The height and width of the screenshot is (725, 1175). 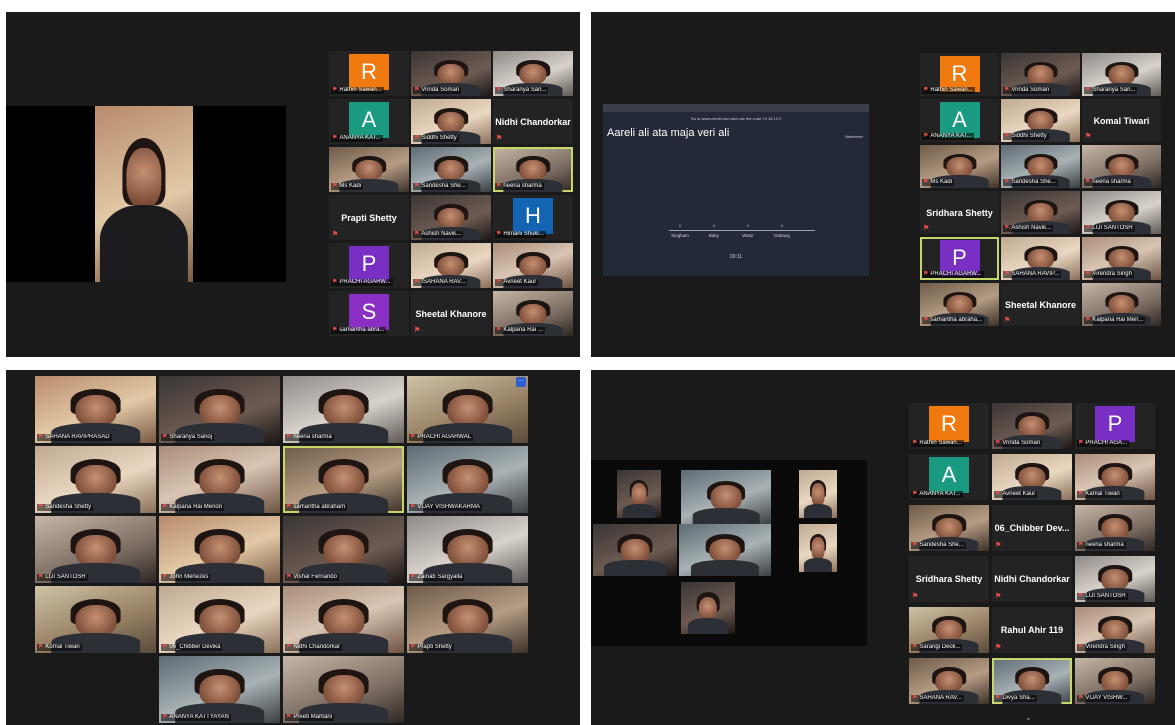 I want to click on participant-tile: ⚑ VIJAY VISHWAKARMA, so click(x=467, y=479).